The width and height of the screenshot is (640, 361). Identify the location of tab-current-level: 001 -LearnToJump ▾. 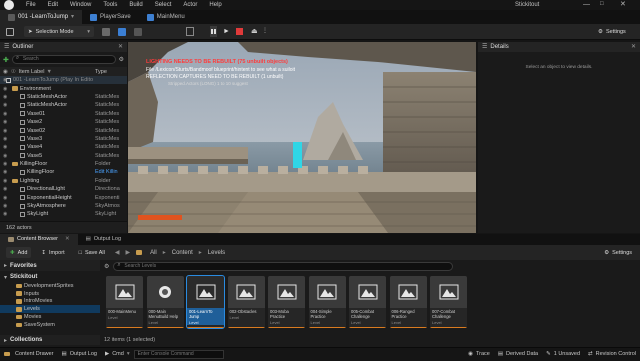
(41, 17).